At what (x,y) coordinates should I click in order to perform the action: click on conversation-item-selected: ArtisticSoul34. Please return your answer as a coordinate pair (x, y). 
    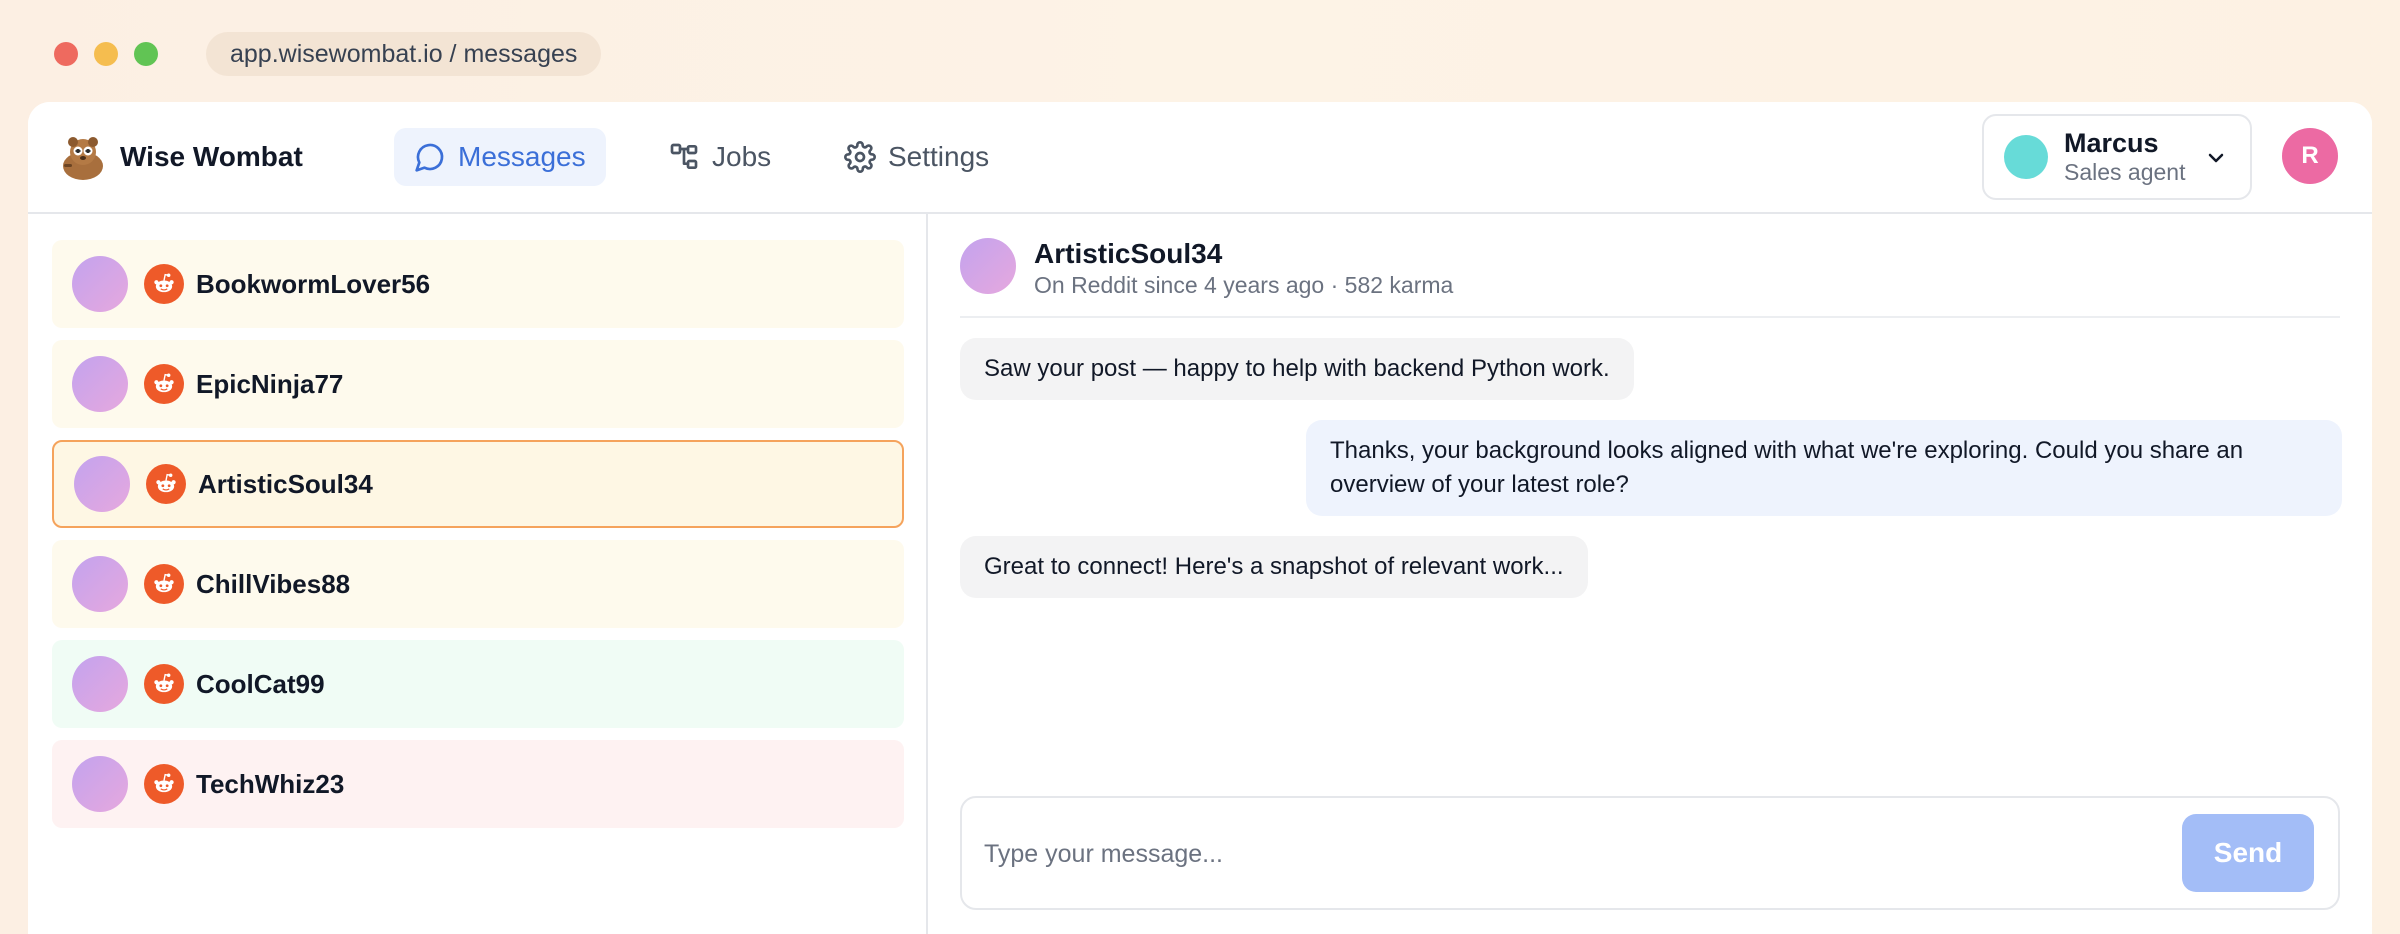
    Looking at the image, I should click on (478, 484).